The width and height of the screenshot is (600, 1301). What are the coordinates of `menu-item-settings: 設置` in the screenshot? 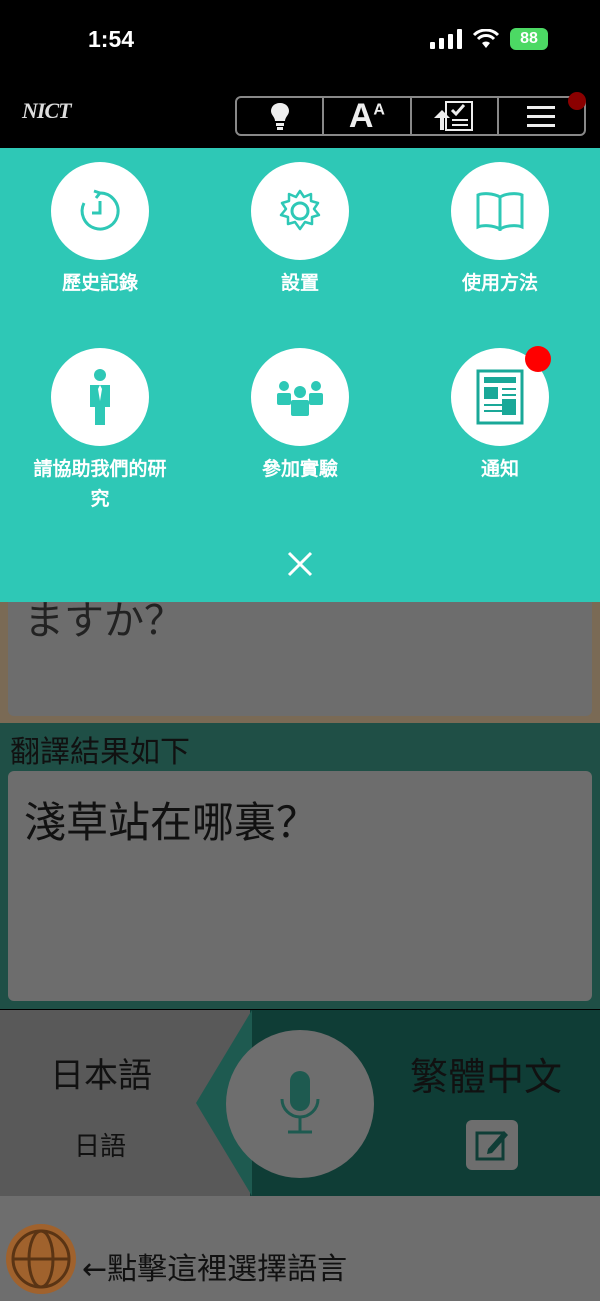 It's located at (300, 230).